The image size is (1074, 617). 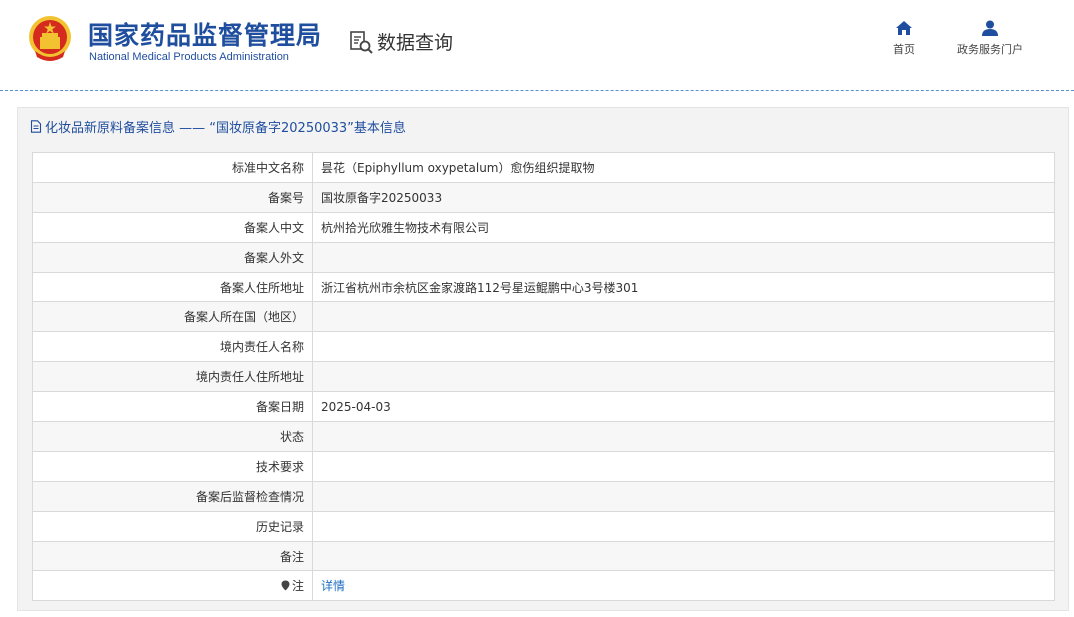 What do you see at coordinates (172, 227) in the screenshot?
I see `row-label: 备案人中文` at bounding box center [172, 227].